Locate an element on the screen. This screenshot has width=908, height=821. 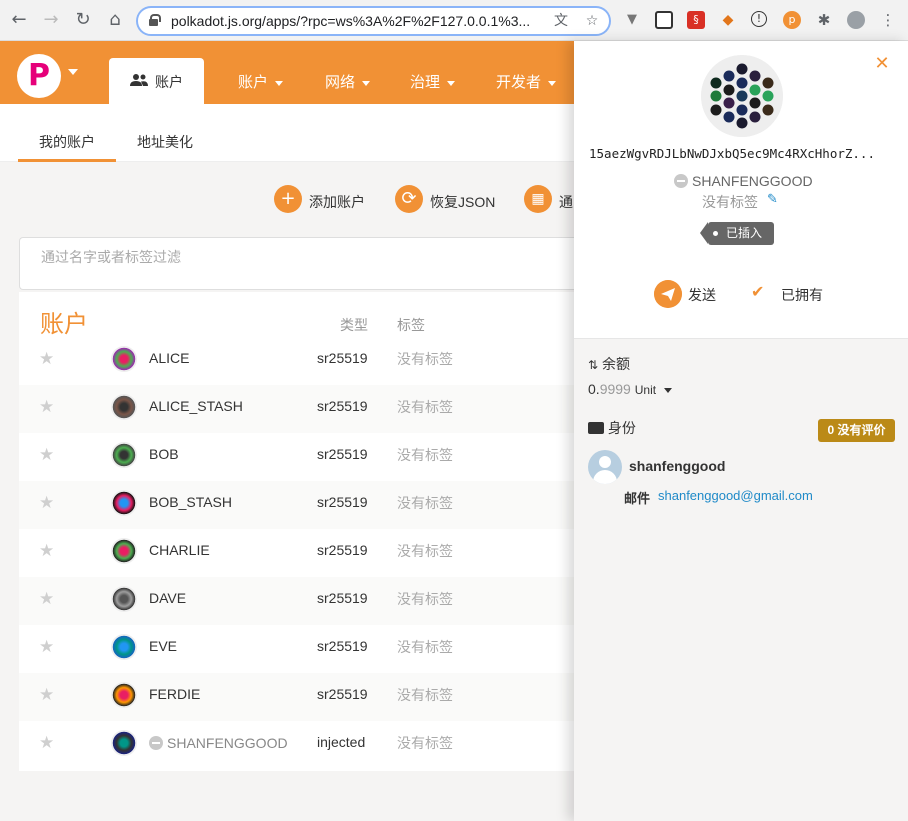
table-title: 账户 is located at coordinates (64, 324).